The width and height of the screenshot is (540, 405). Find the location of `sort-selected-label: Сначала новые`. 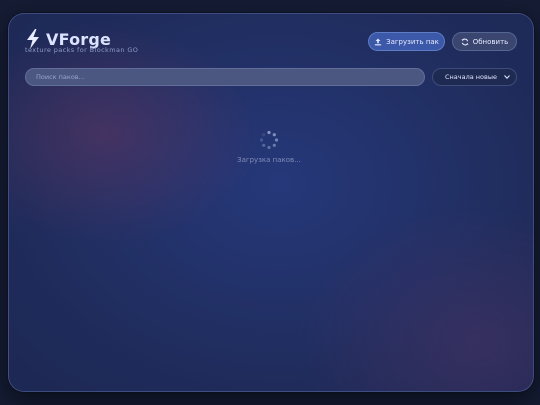

sort-selected-label: Сначала новые is located at coordinates (471, 77).